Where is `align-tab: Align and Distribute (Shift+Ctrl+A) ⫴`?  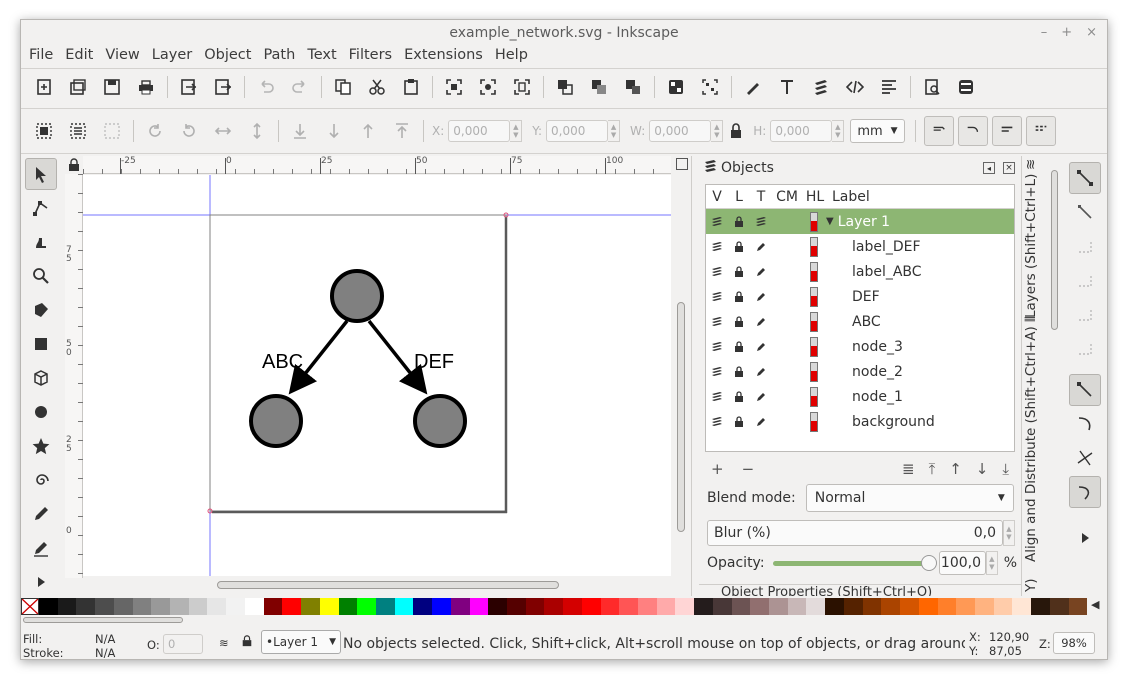 align-tab: Align and Distribute (Shift+Ctrl+A) ⫴ is located at coordinates (1031, 439).